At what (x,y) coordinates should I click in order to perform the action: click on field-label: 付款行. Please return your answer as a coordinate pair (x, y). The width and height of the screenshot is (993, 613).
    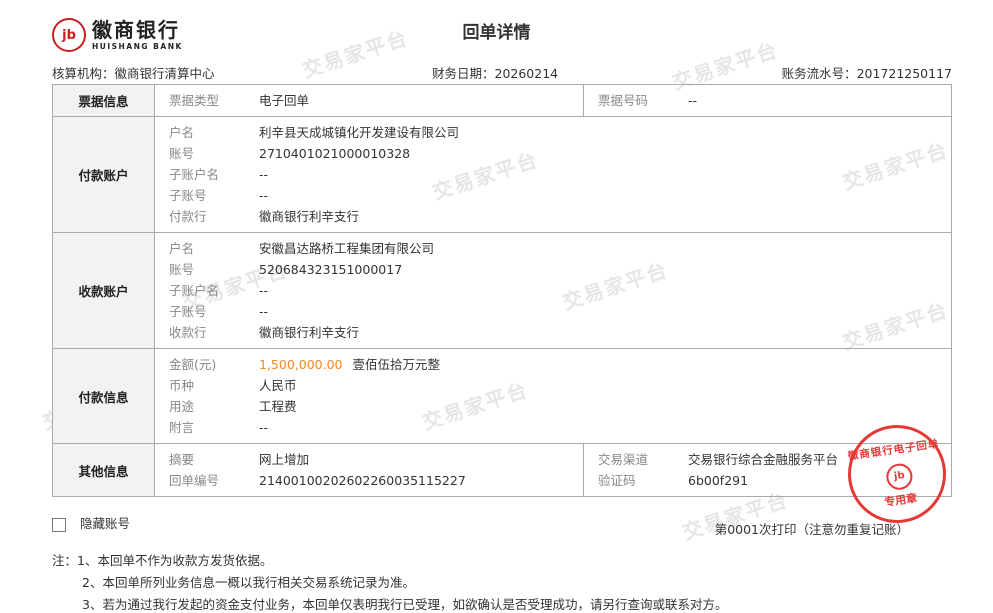
    Looking at the image, I should click on (188, 216).